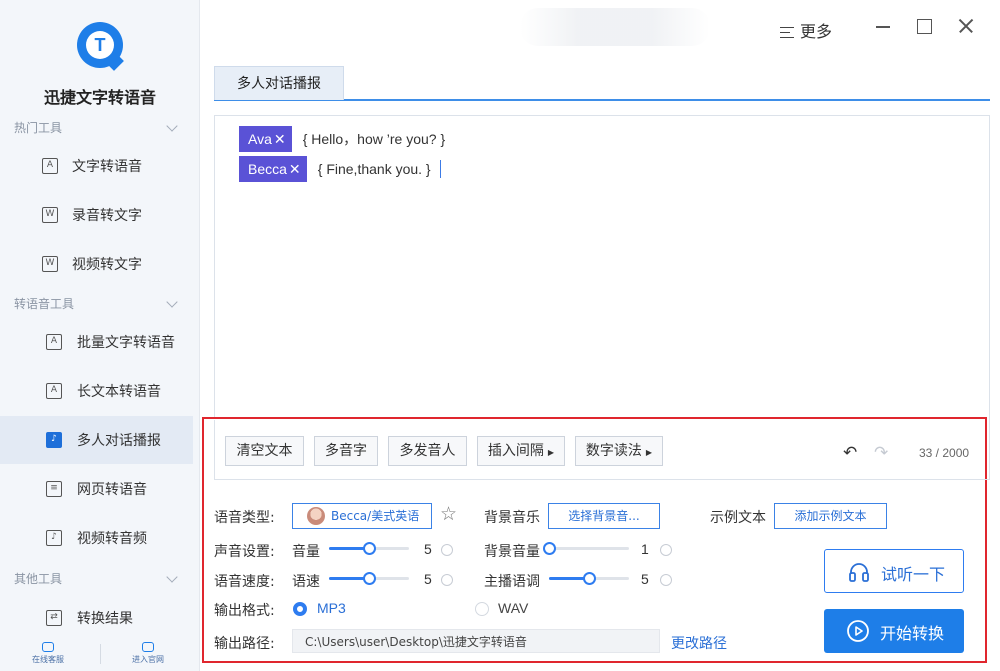 Image resolution: width=1000 pixels, height=671 pixels. What do you see at coordinates (787, 32) in the screenshot?
I see `menu-icon` at bounding box center [787, 32].